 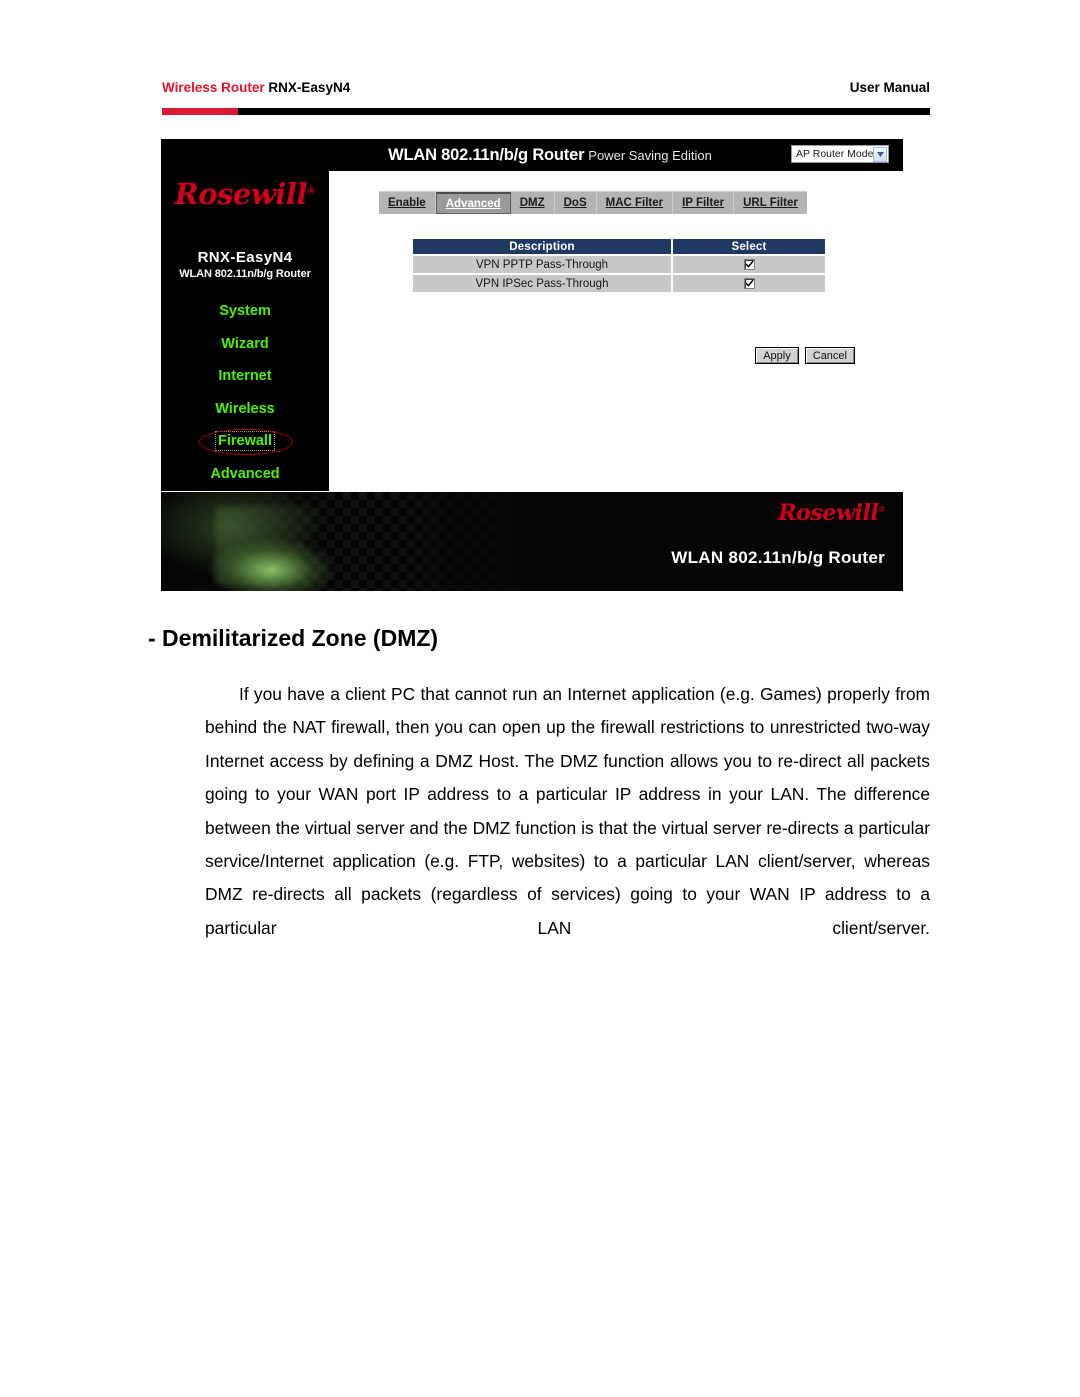 I want to click on router-title-main: WLAN 802.11n/b/g Router, so click(x=486, y=155).